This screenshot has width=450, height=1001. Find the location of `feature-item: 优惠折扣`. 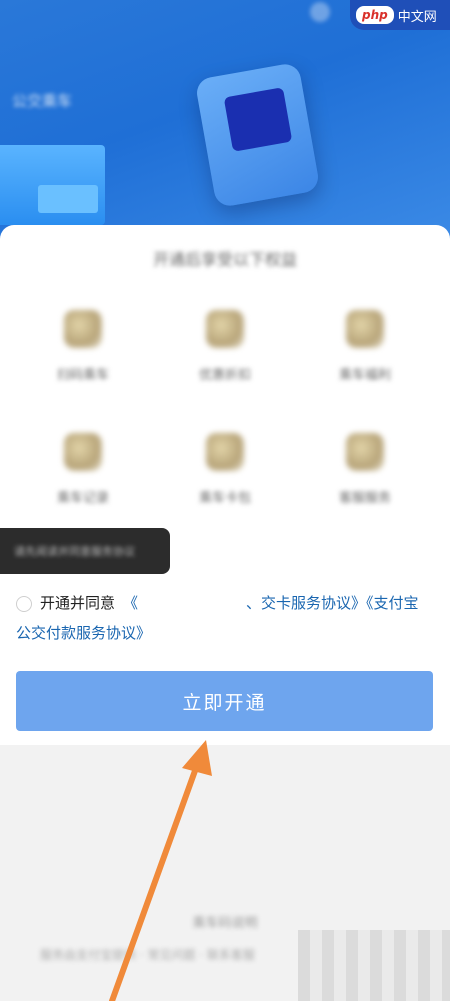

feature-item: 优惠折扣 is located at coordinates (225, 346).